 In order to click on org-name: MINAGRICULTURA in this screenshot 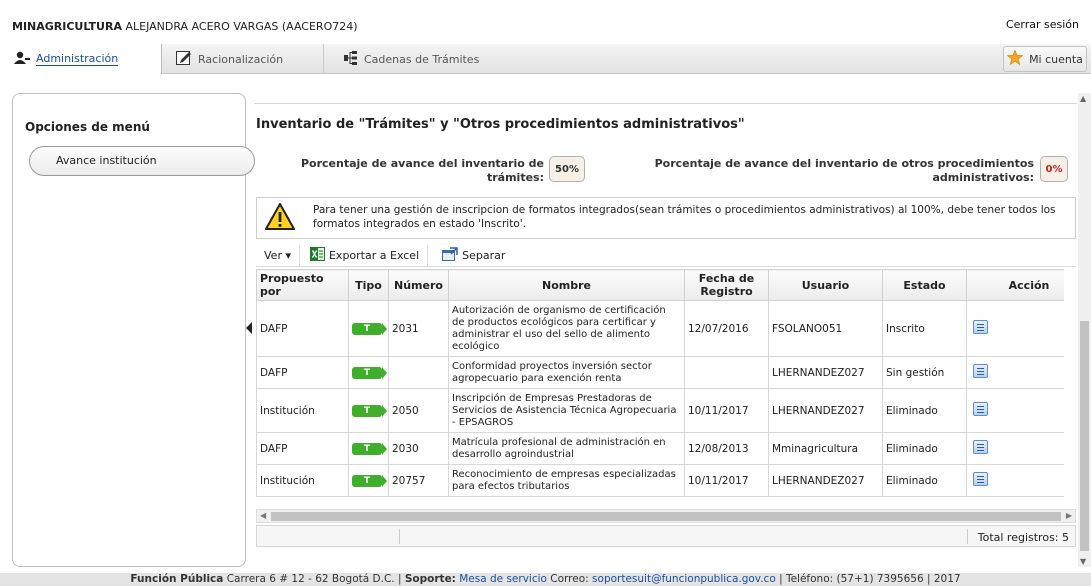, I will do `click(67, 26)`.